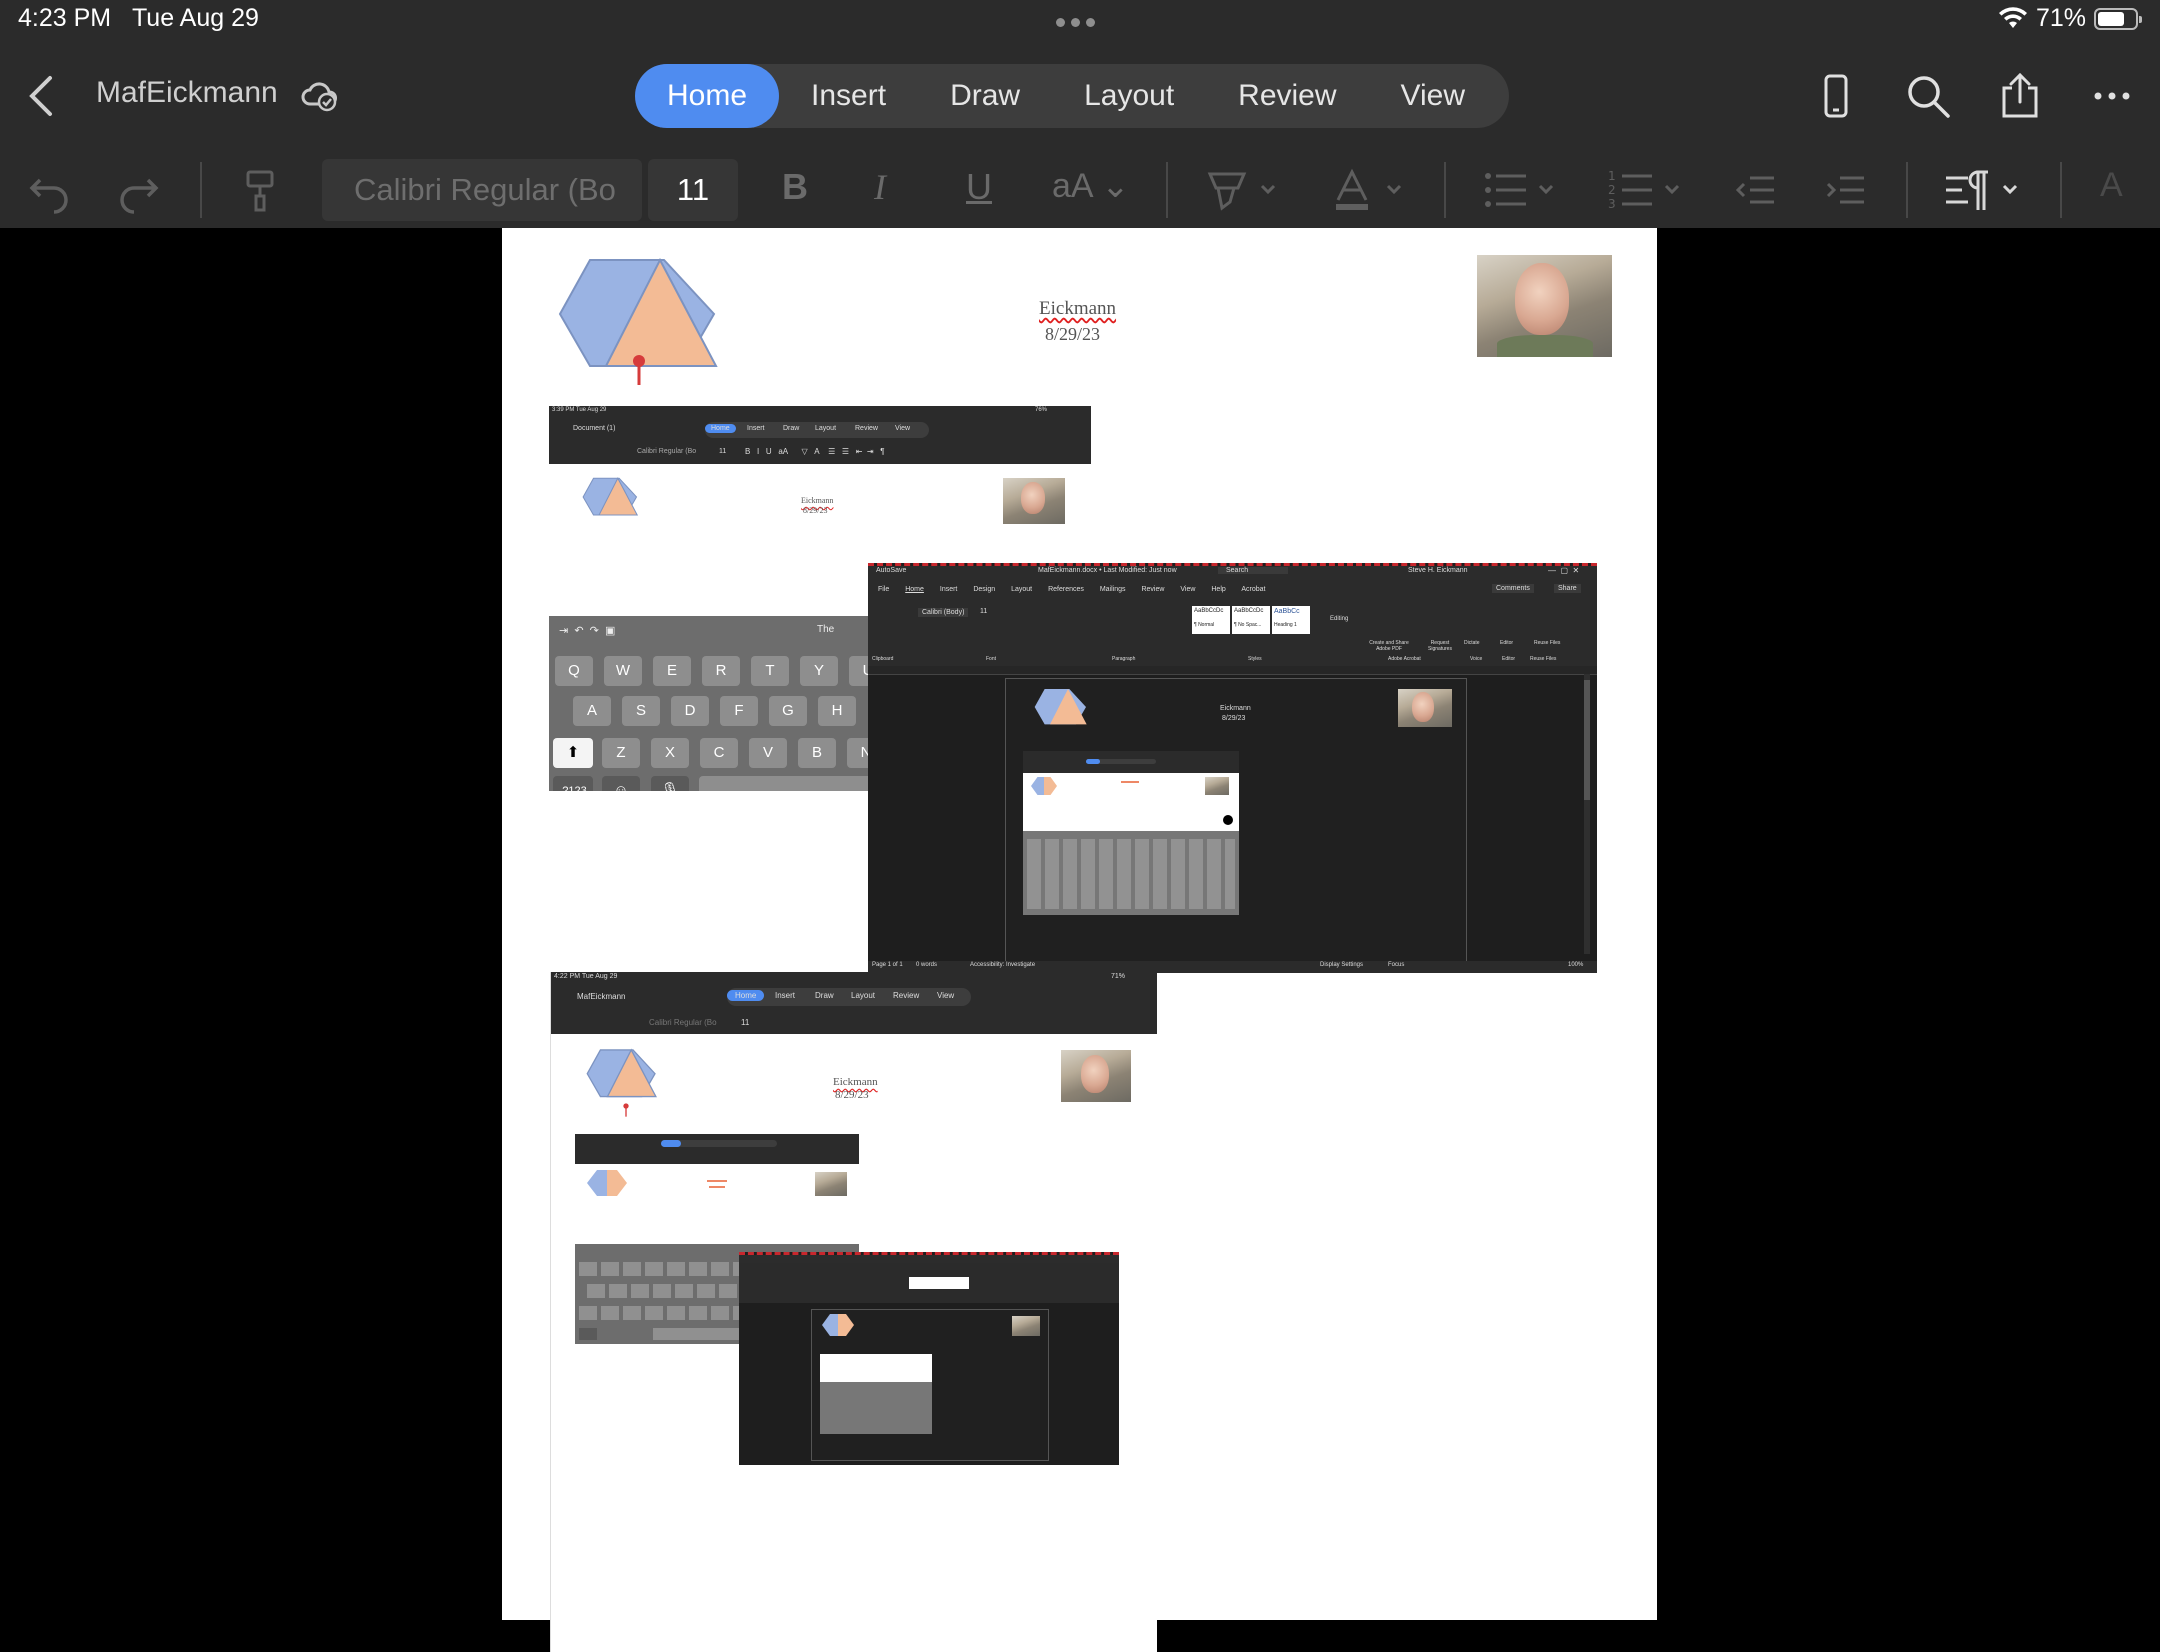 This screenshot has height=1652, width=2160. What do you see at coordinates (1576, 965) in the screenshot?
I see `nested-word-zoom: 100%` at bounding box center [1576, 965].